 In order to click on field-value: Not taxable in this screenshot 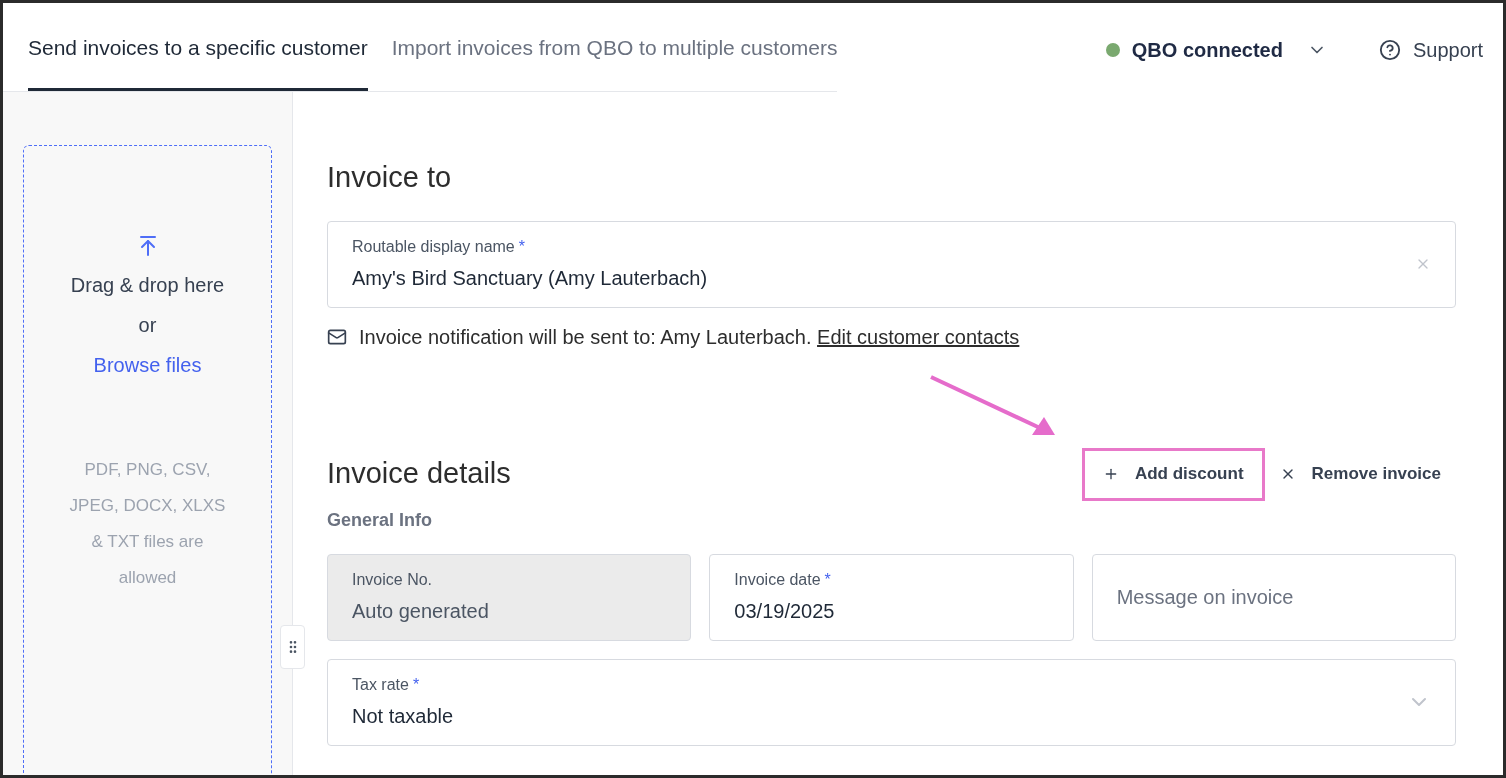, I will do `click(403, 716)`.